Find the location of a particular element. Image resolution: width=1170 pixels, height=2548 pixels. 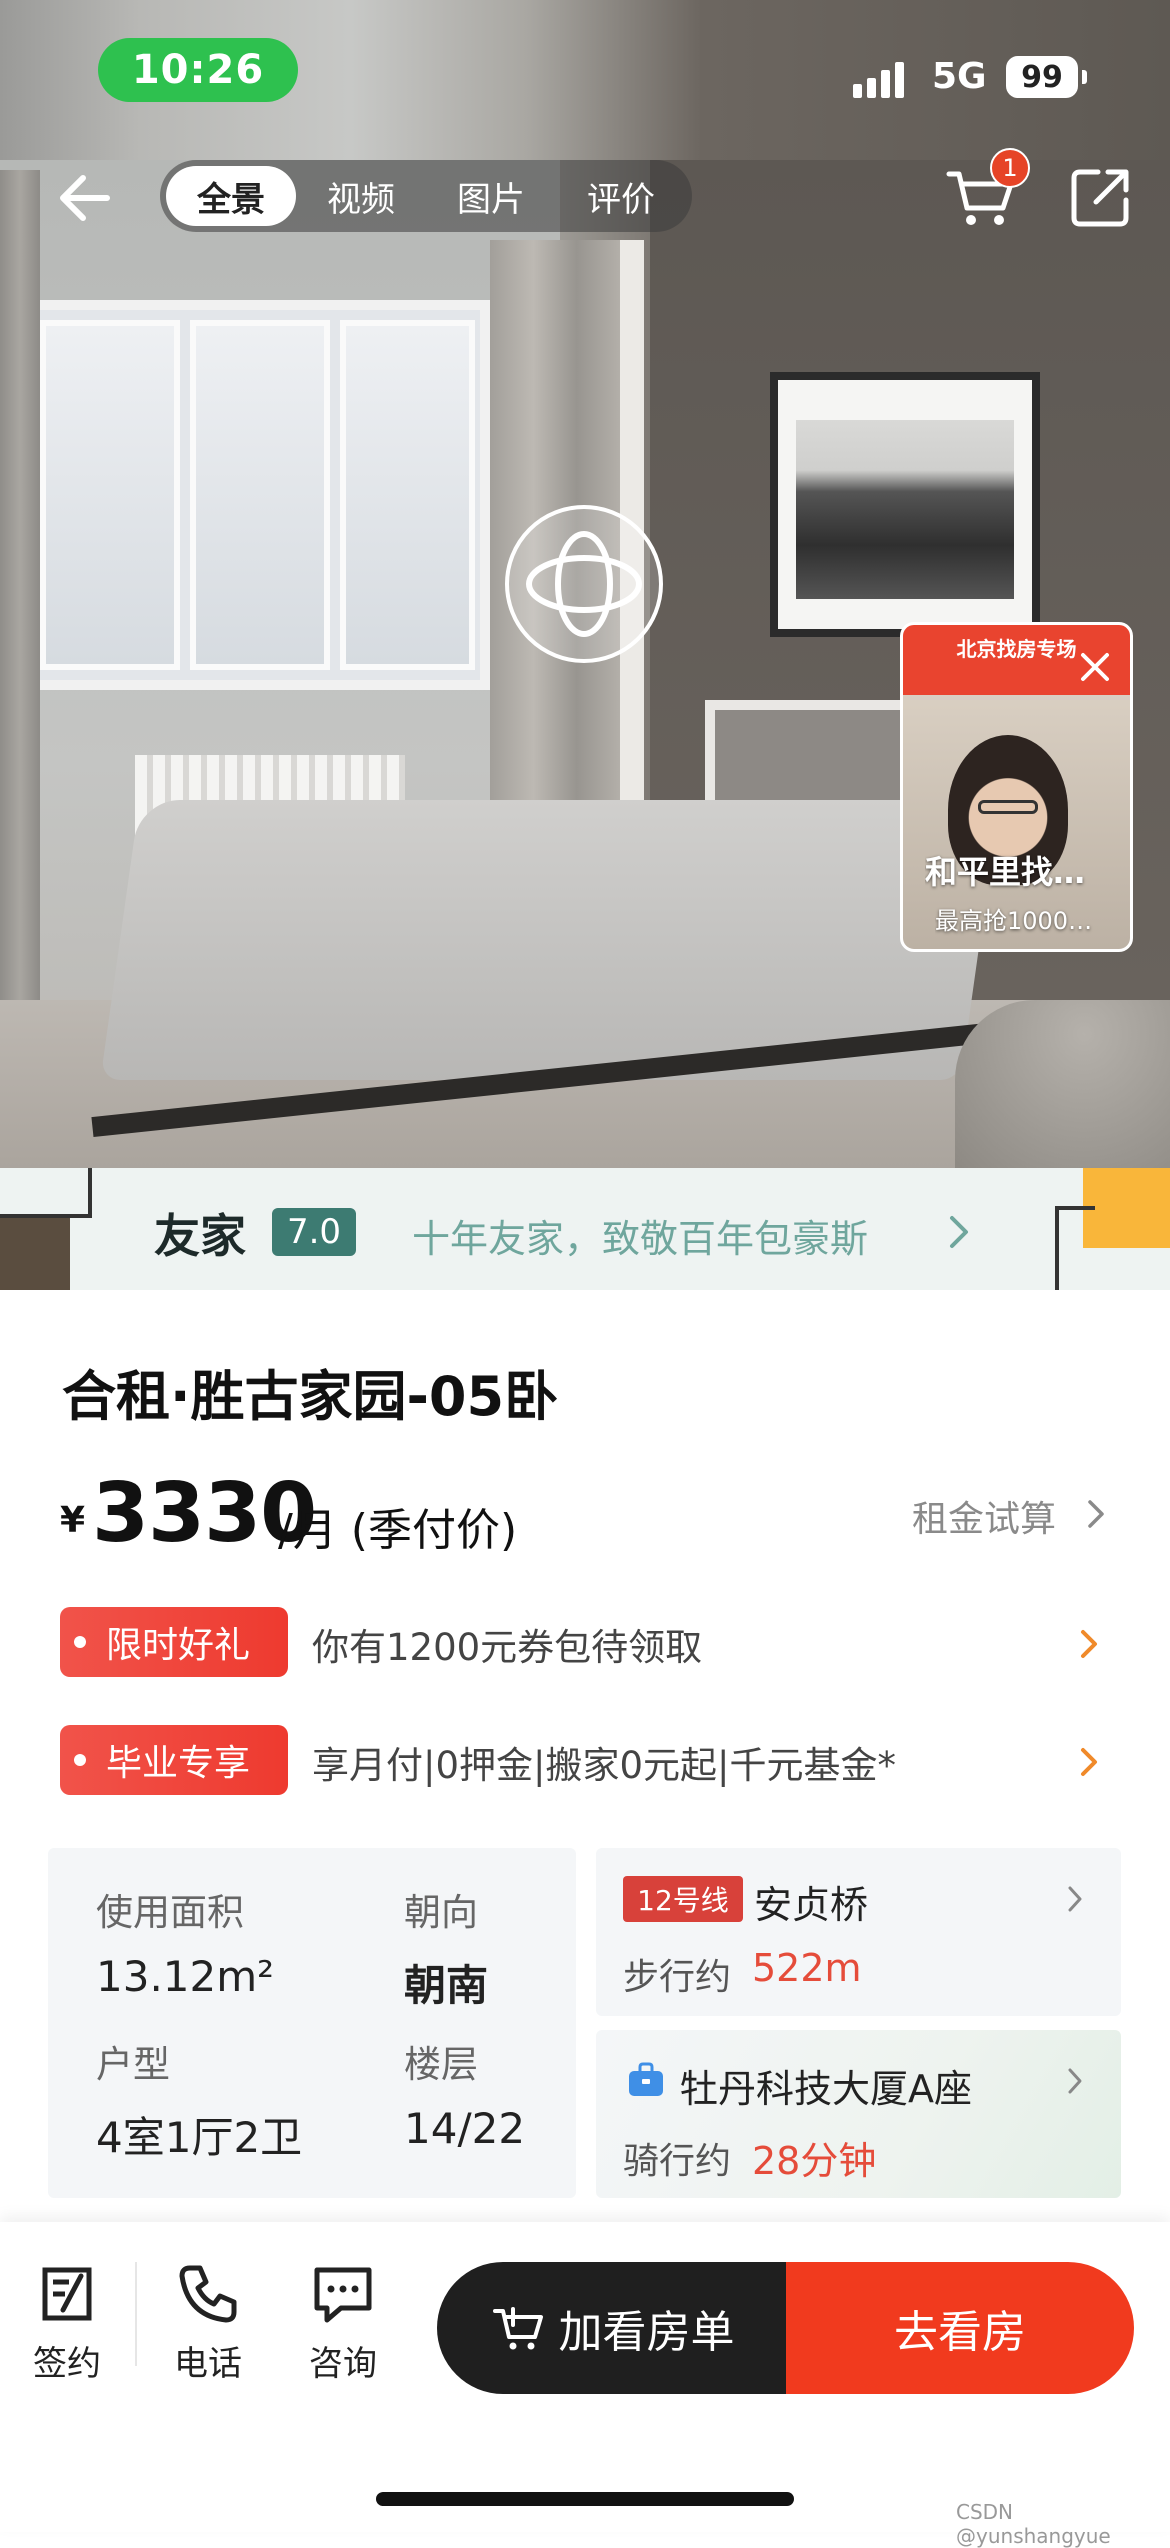

consult-label: 咨询 is located at coordinates (343, 2364).